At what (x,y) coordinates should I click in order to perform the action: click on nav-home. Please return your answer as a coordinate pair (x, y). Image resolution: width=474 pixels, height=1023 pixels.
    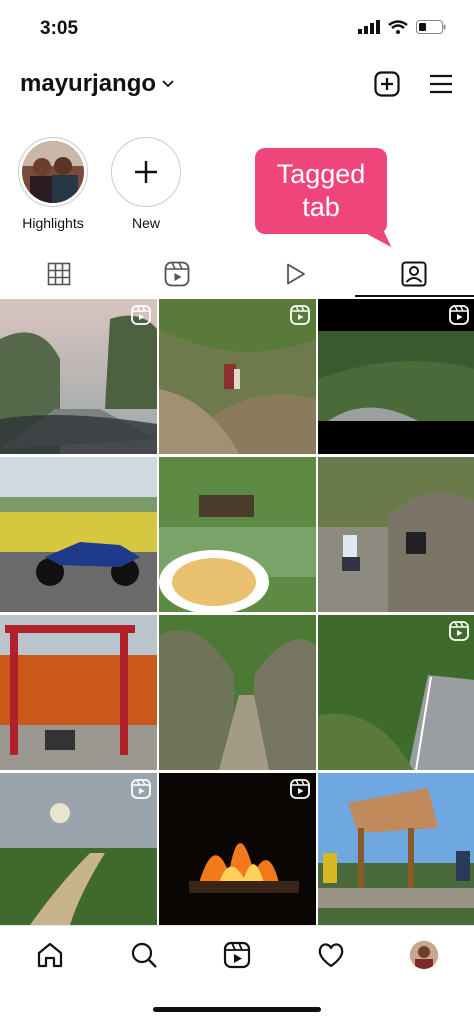
    Looking at the image, I should click on (50, 955).